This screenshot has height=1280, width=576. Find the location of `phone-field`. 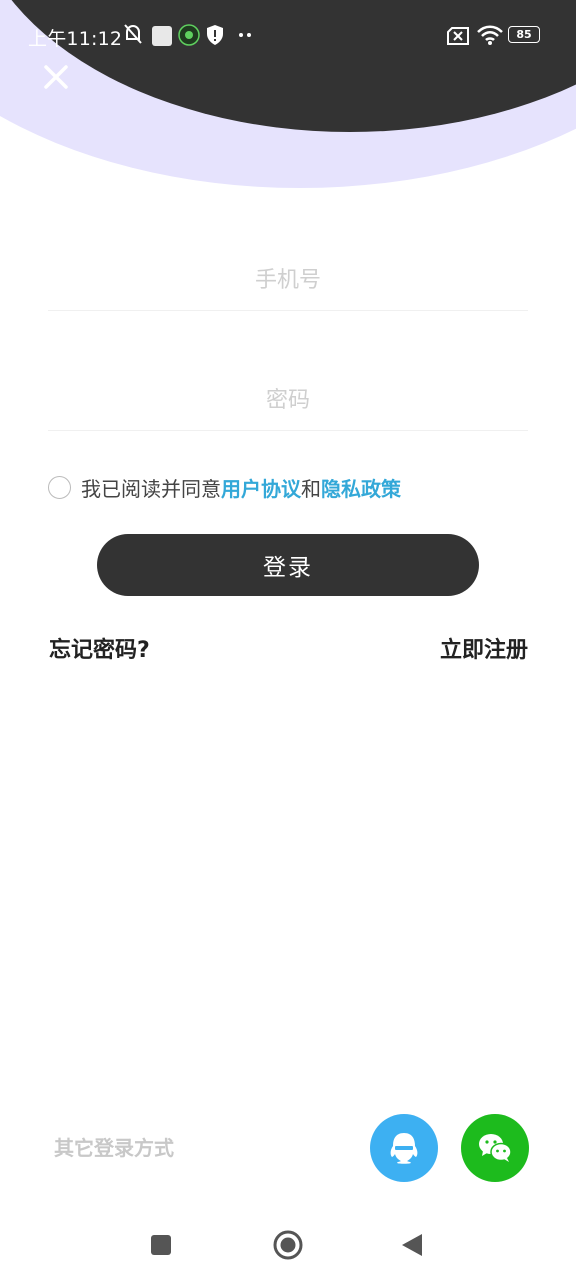

phone-field is located at coordinates (288, 280).